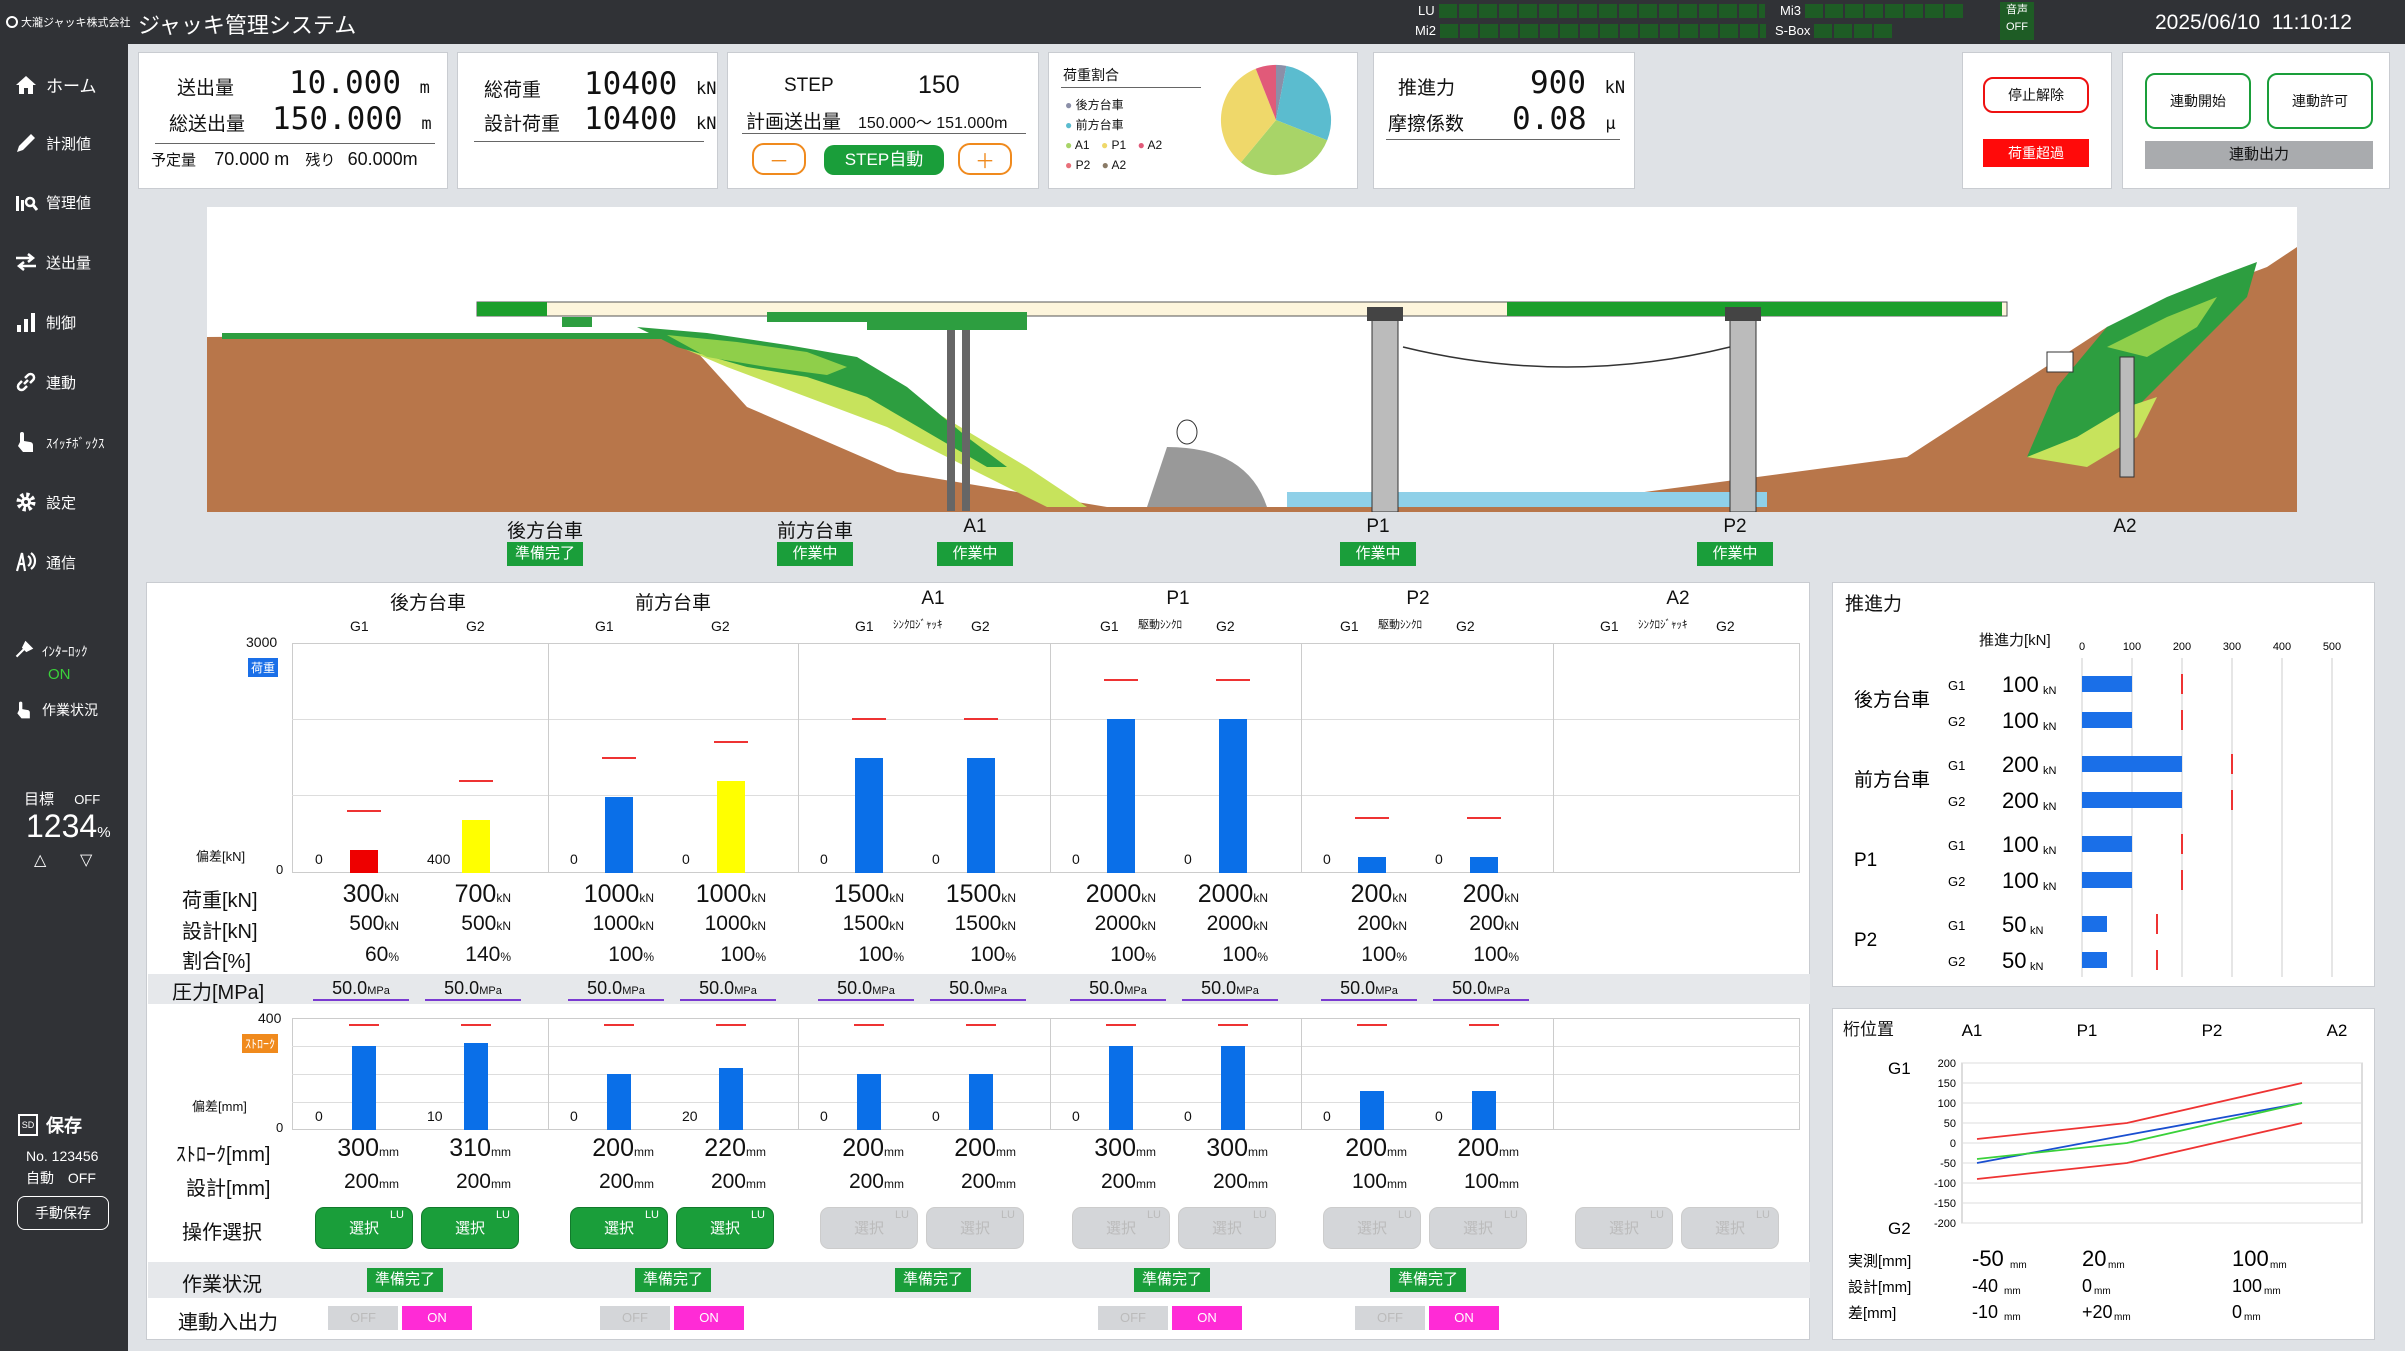 This screenshot has height=1351, width=2405. What do you see at coordinates (45, 322) in the screenshot?
I see `sidebar-item-control: 制御` at bounding box center [45, 322].